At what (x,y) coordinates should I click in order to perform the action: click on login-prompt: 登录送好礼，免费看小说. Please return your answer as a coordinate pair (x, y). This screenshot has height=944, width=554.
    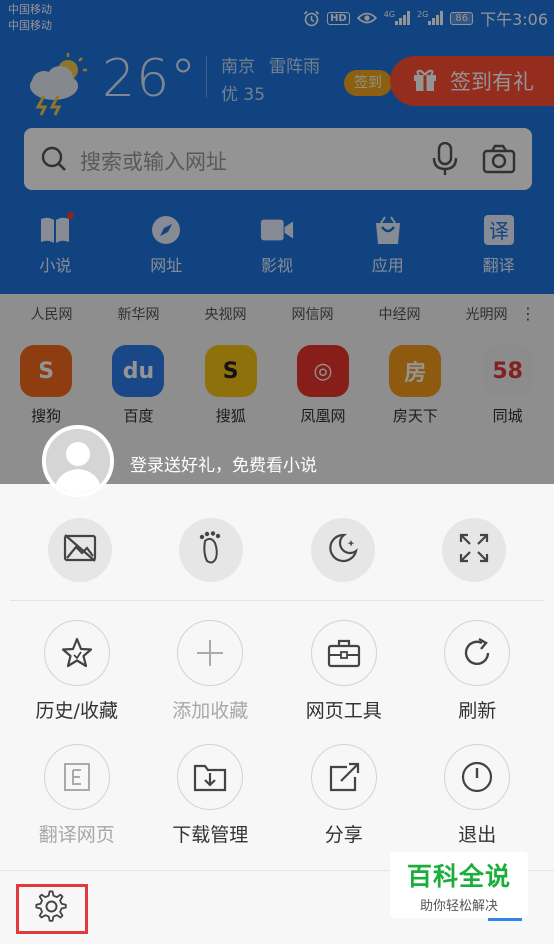
    Looking at the image, I should click on (223, 463).